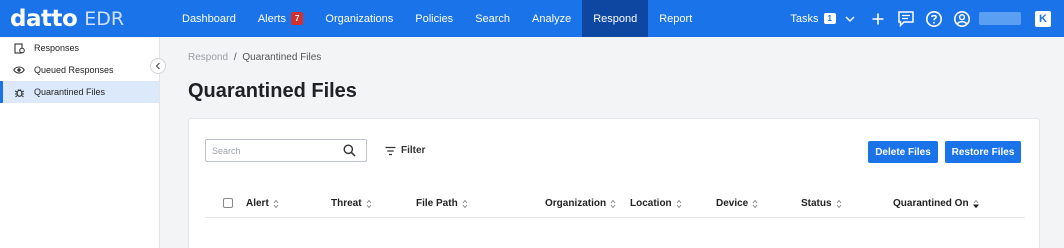  Describe the element at coordinates (228, 203) in the screenshot. I see `select-all-checkbox` at that location.